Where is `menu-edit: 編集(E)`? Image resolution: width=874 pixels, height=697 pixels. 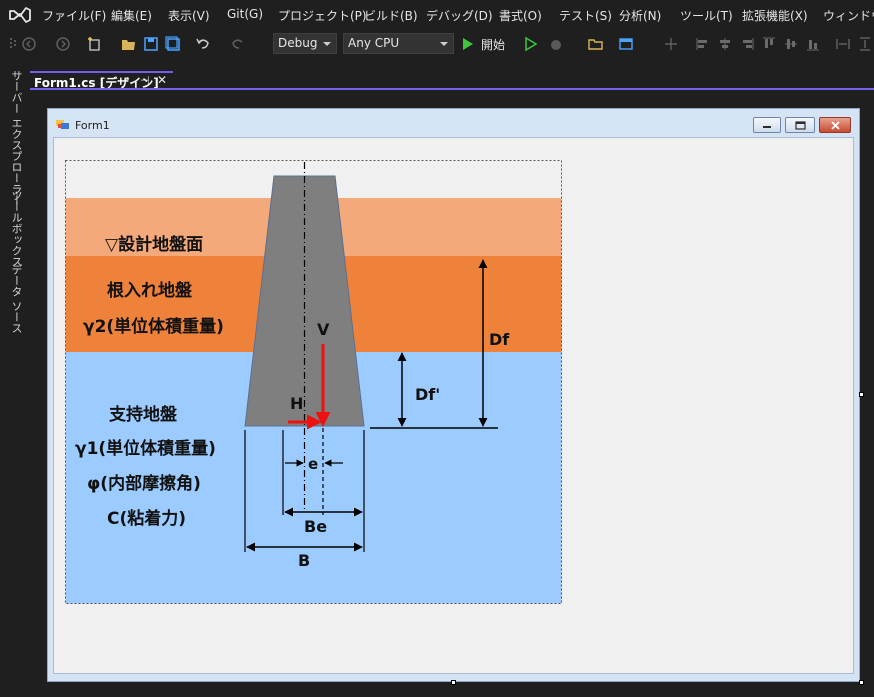
menu-edit: 編集(E) is located at coordinates (131, 15).